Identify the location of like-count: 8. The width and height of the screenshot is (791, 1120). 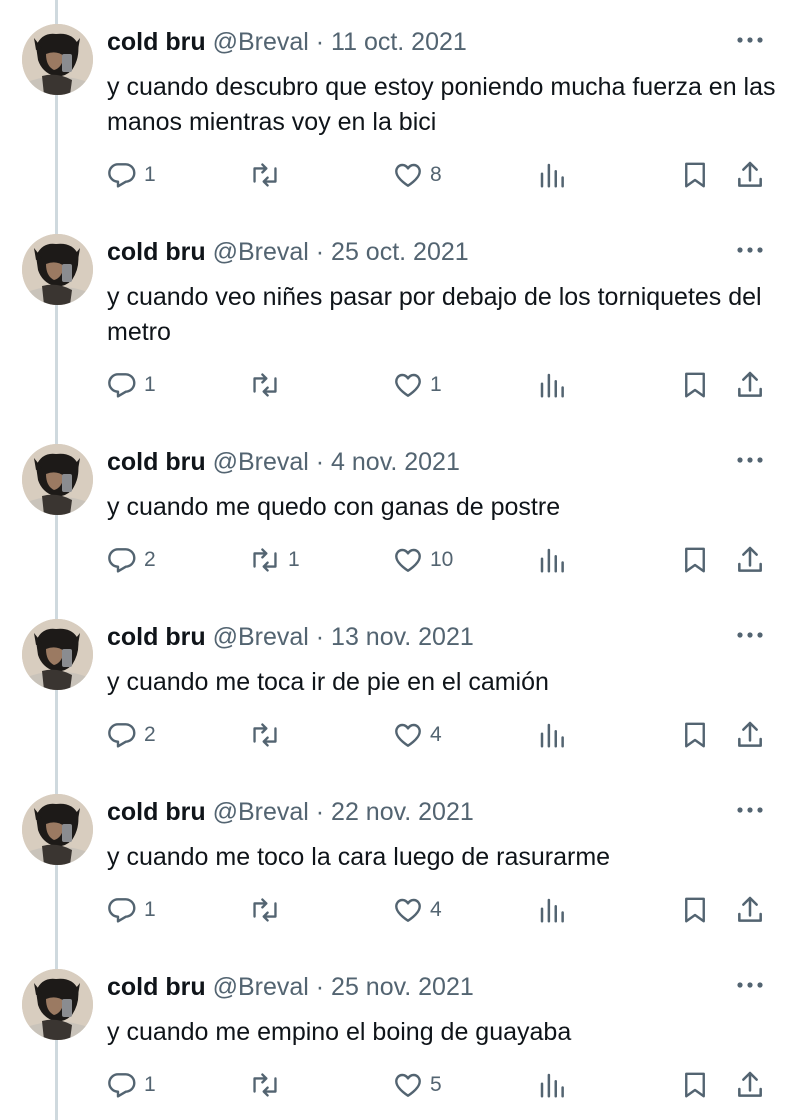
(436, 174).